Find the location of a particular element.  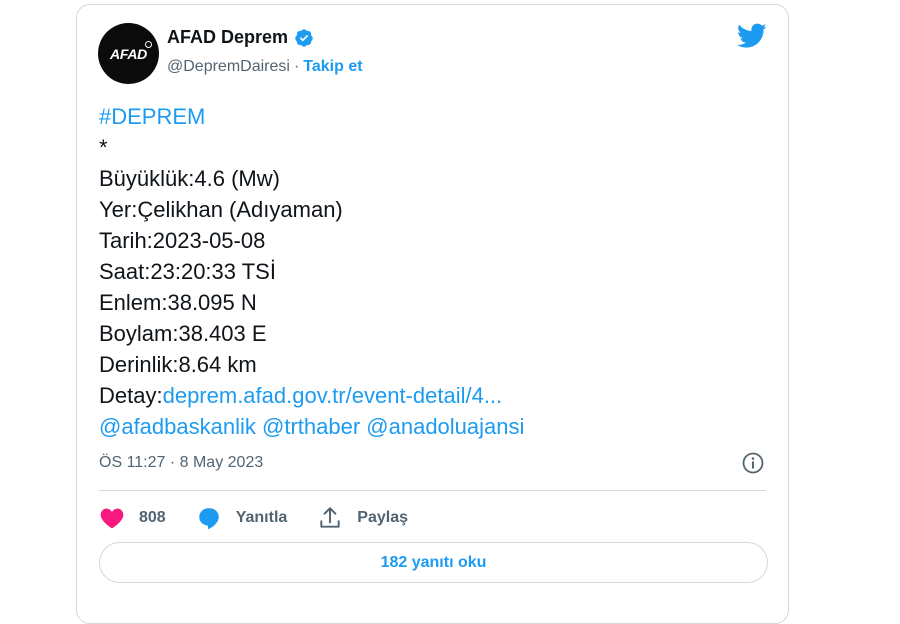

read-replies-button: 182 yanıtı oku is located at coordinates (433, 562).